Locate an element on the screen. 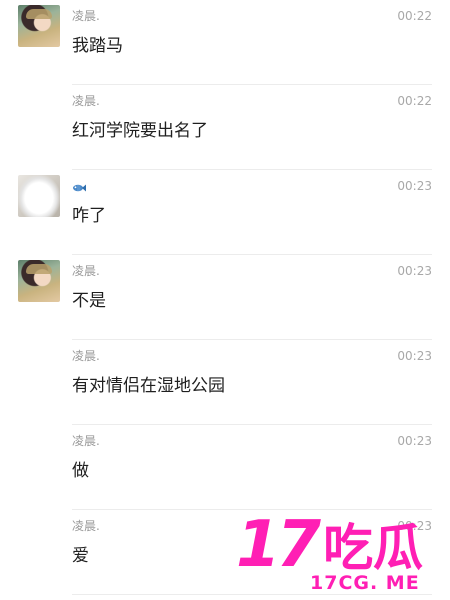 This screenshot has width=450, height=600. message-text: 做 is located at coordinates (80, 471).